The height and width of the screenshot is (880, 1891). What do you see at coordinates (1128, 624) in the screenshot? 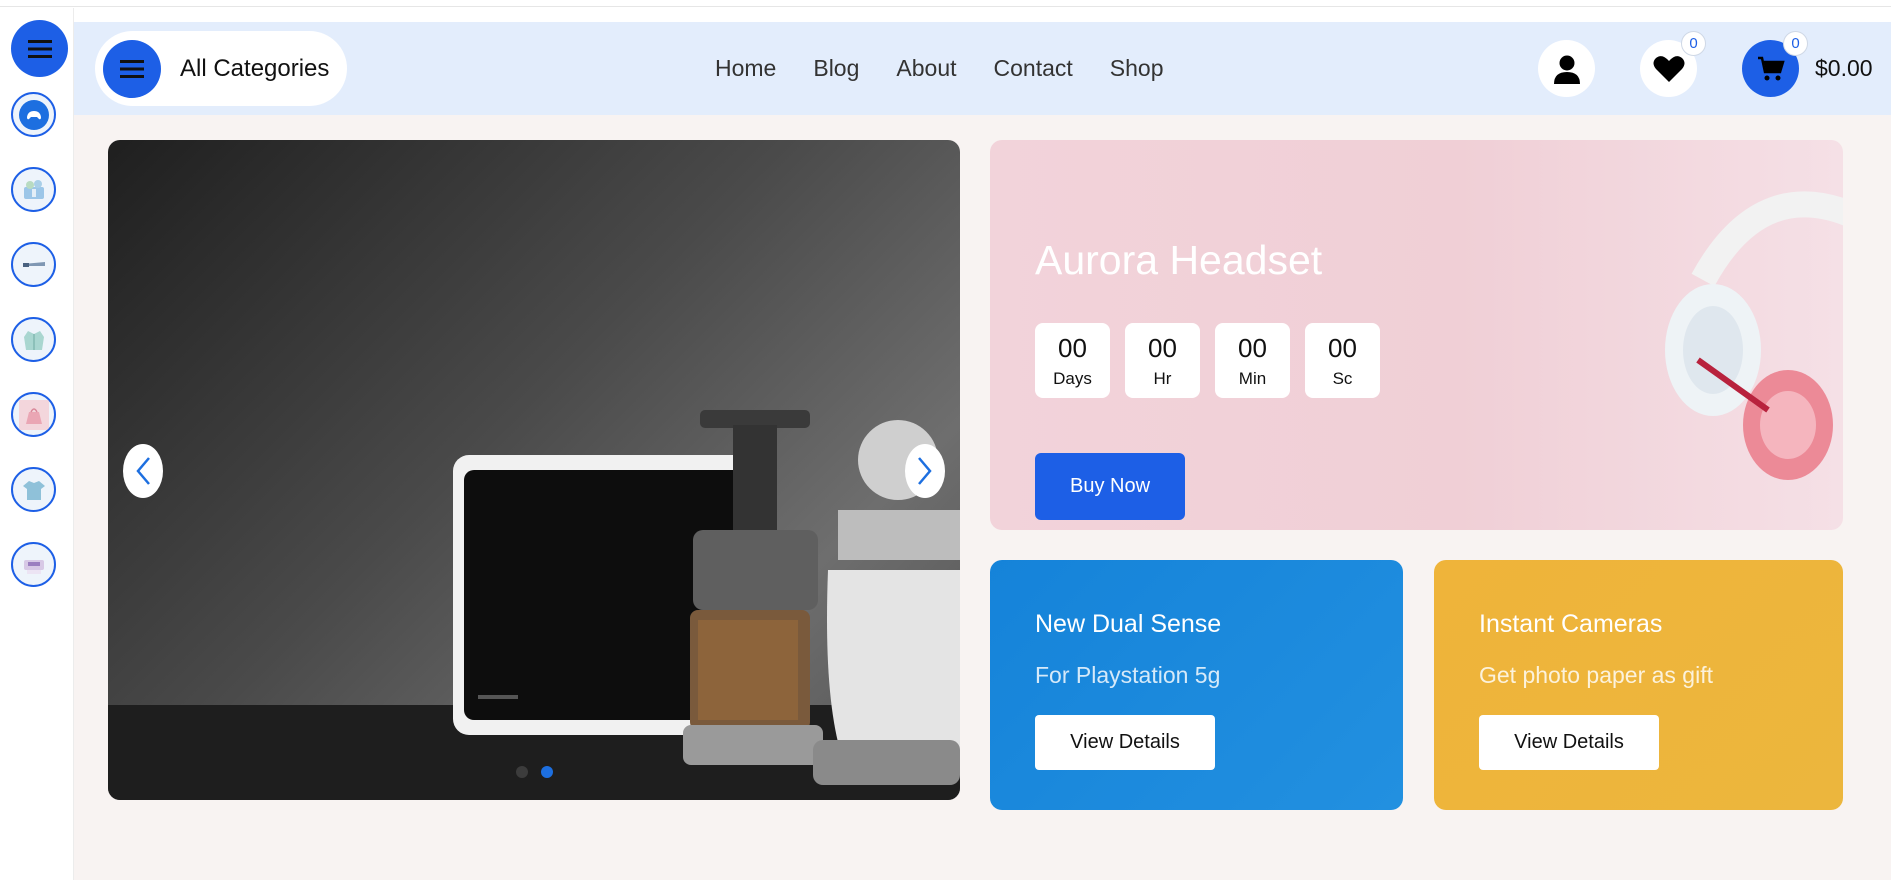
I see `card-title: New Dual Sense` at bounding box center [1128, 624].